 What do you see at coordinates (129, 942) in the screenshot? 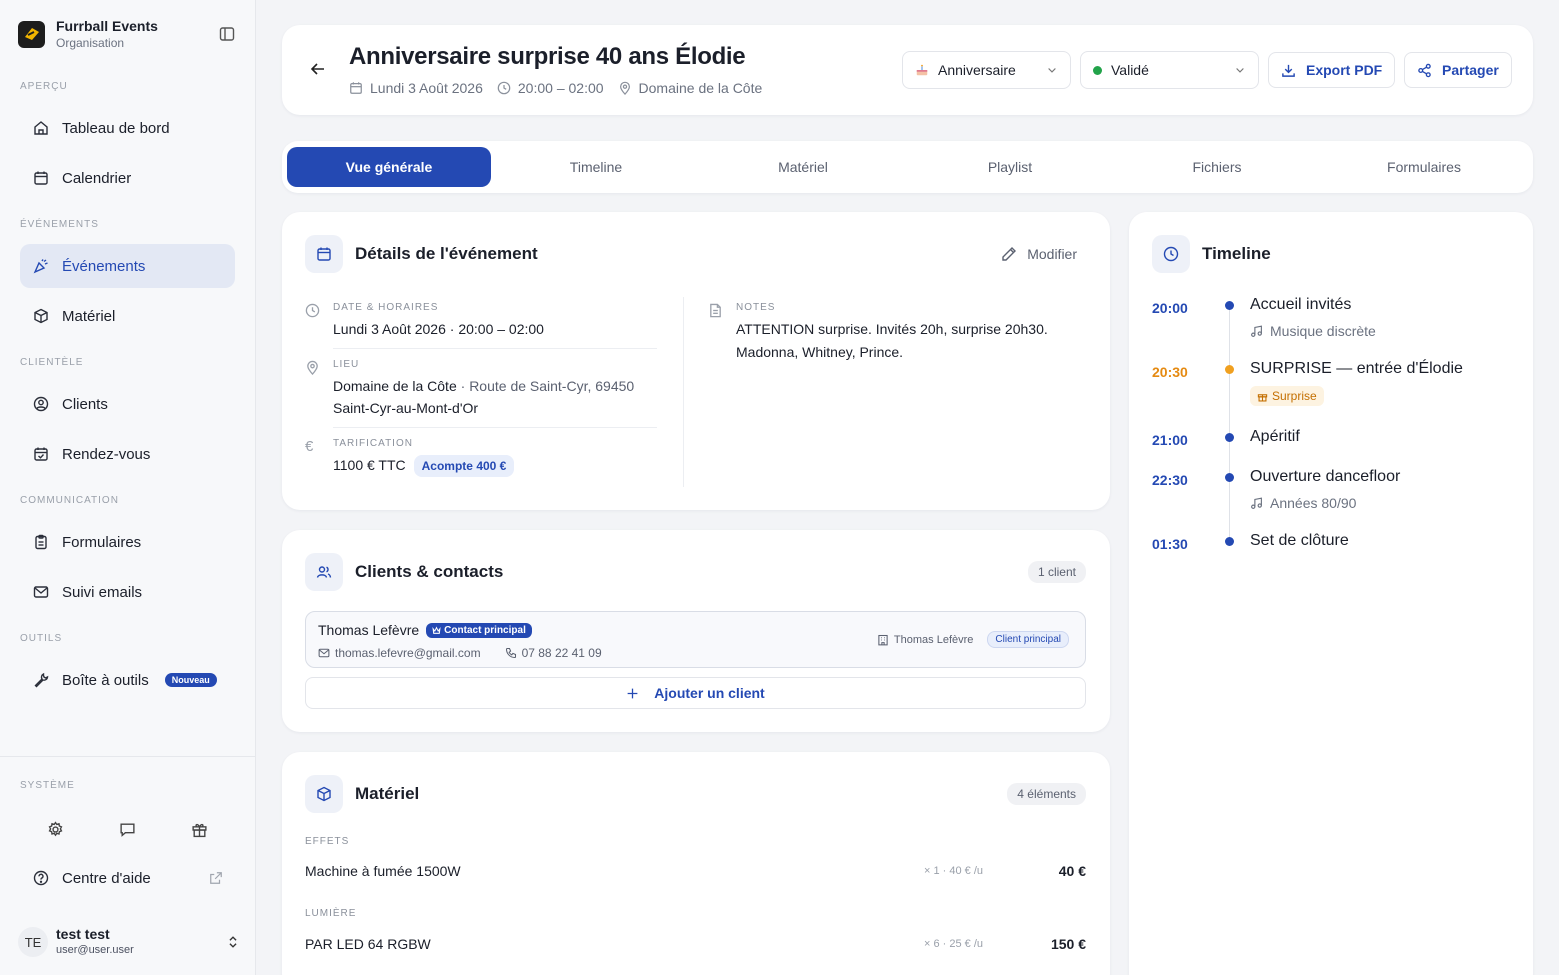
I see `user-menu: TE test test user@user.user` at bounding box center [129, 942].